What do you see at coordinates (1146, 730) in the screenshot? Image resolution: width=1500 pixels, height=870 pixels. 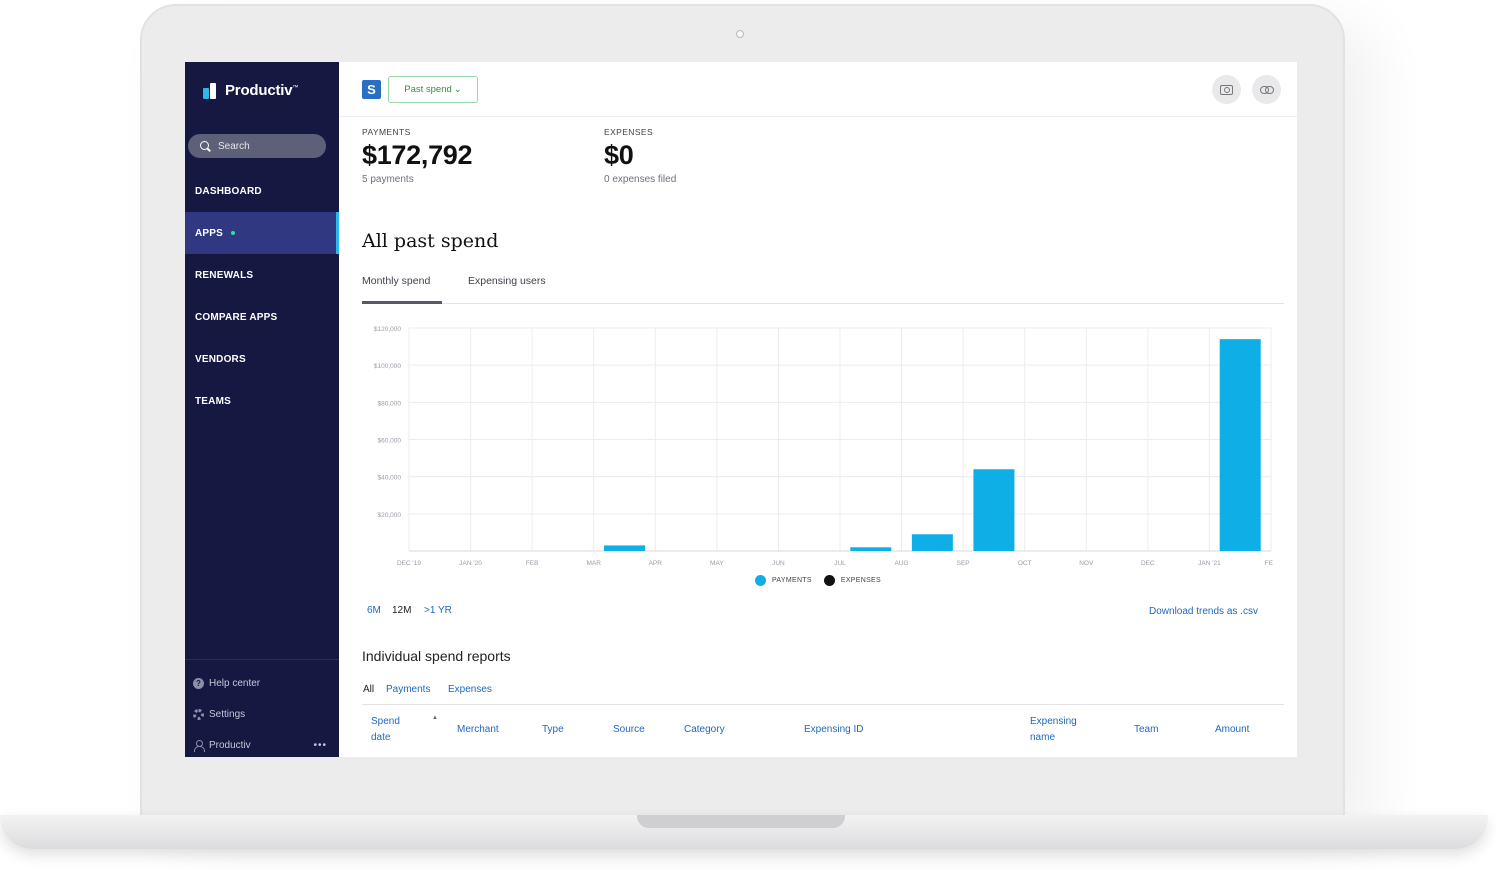 I see `column-team: Team` at bounding box center [1146, 730].